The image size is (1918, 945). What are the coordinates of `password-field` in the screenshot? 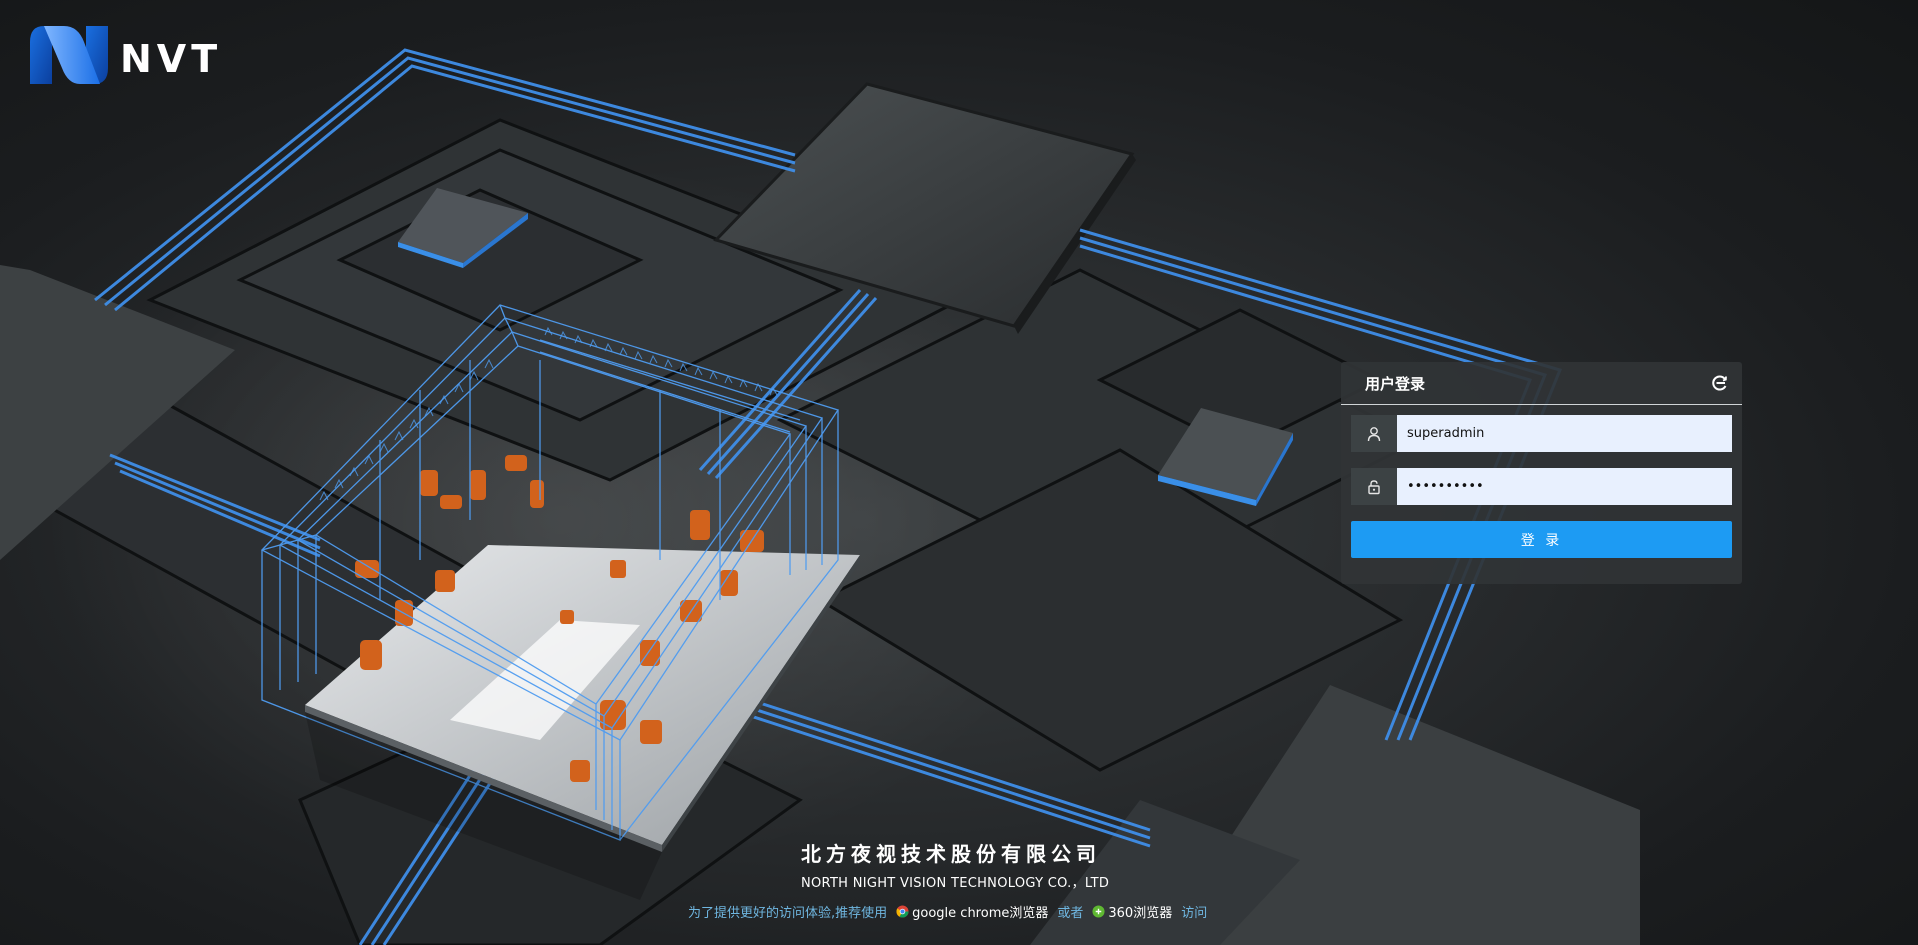 It's located at (1541, 486).